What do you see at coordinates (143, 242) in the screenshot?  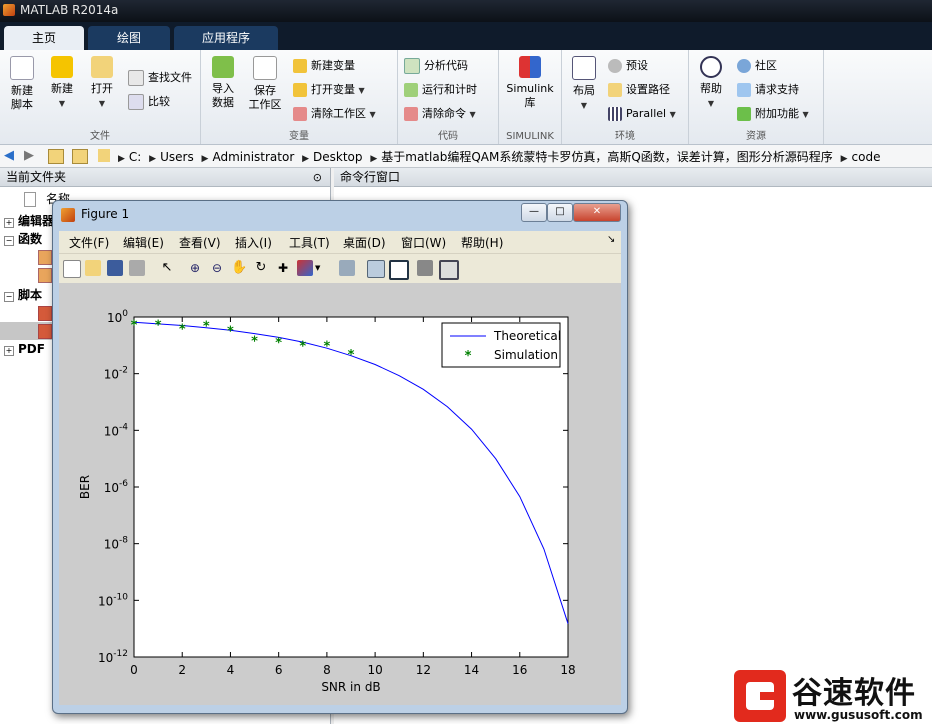 I see `menu-edit: 编辑(E)` at bounding box center [143, 242].